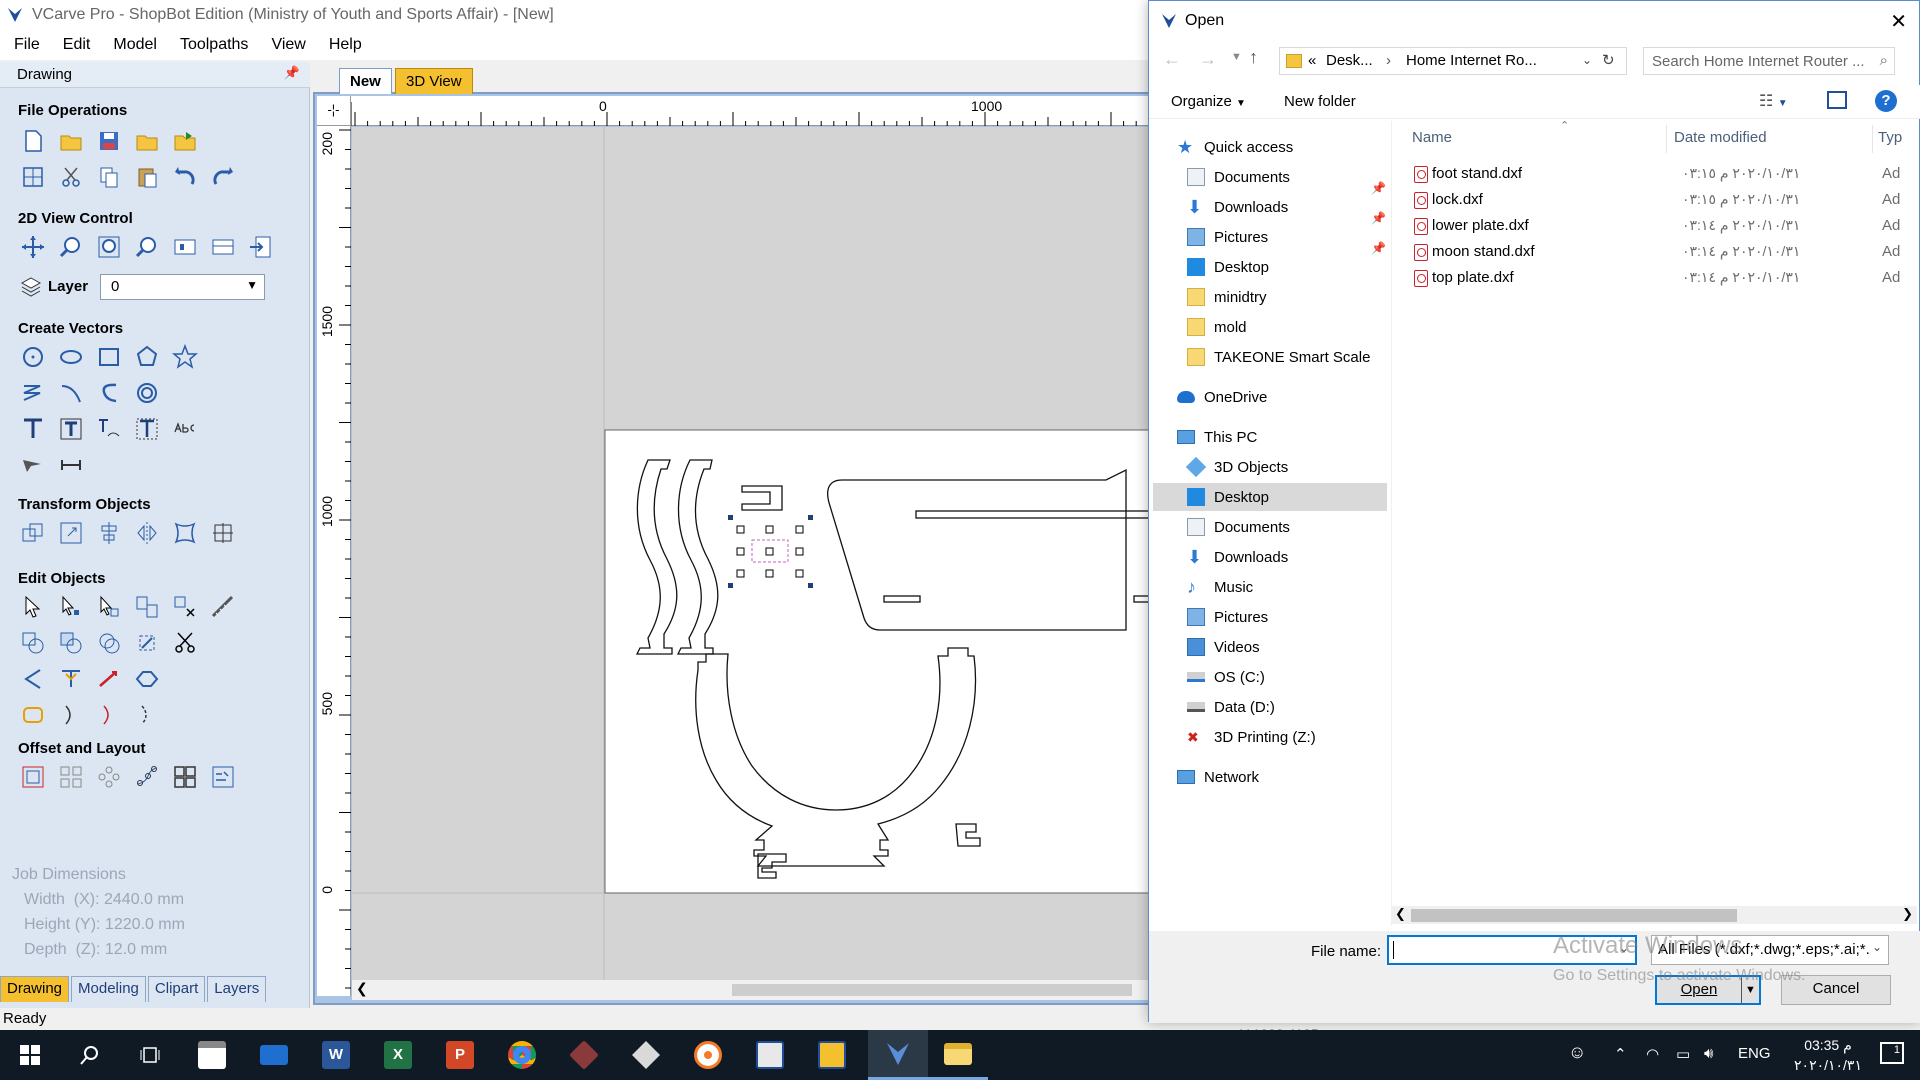 The width and height of the screenshot is (1920, 1080). I want to click on transform-select-icon, so click(109, 607).